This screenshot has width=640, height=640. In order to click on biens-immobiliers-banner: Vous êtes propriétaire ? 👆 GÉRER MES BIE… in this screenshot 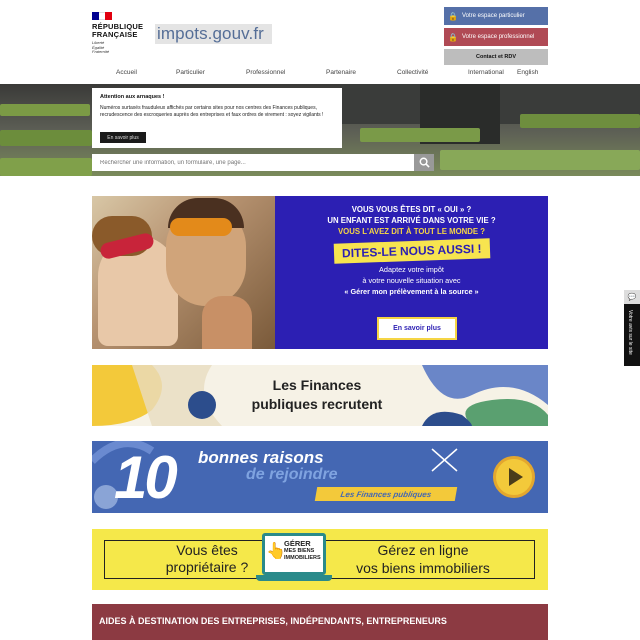, I will do `click(320, 559)`.